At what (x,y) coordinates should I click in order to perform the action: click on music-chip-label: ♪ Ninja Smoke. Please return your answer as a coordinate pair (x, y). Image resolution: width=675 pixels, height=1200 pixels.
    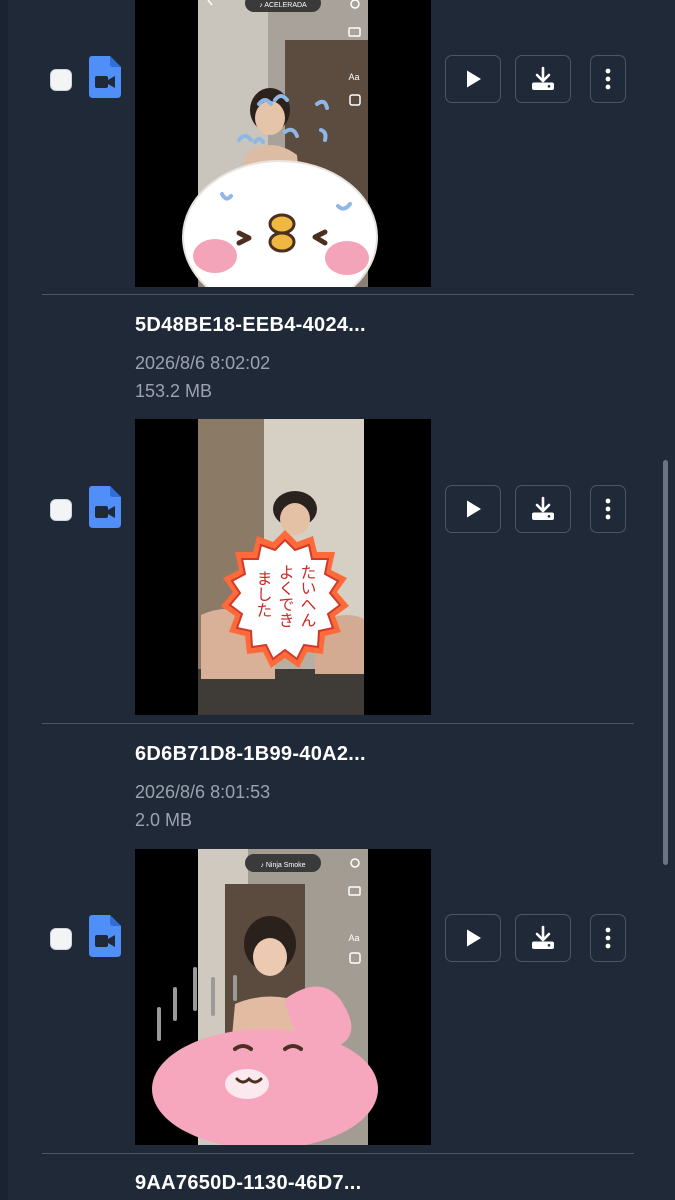
    Looking at the image, I should click on (282, 865).